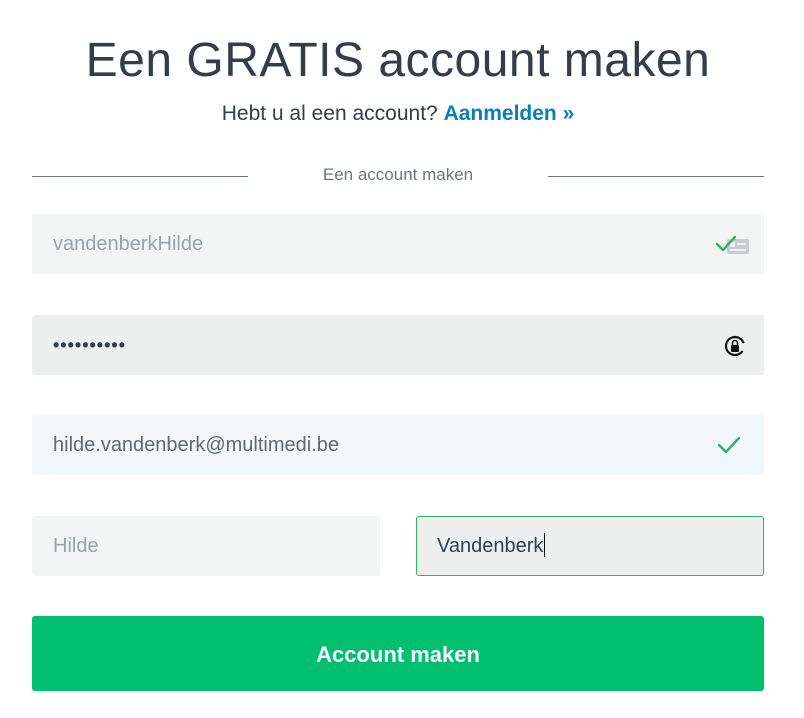 The width and height of the screenshot is (804, 718). I want to click on section-divider: Een account maken, so click(398, 175).